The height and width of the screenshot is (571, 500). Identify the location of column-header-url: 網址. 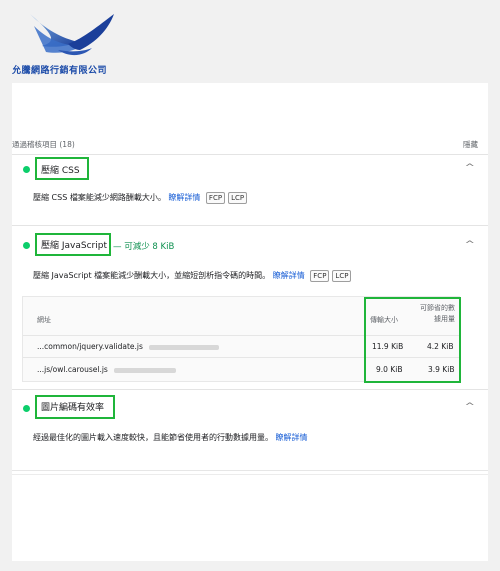
(44, 320).